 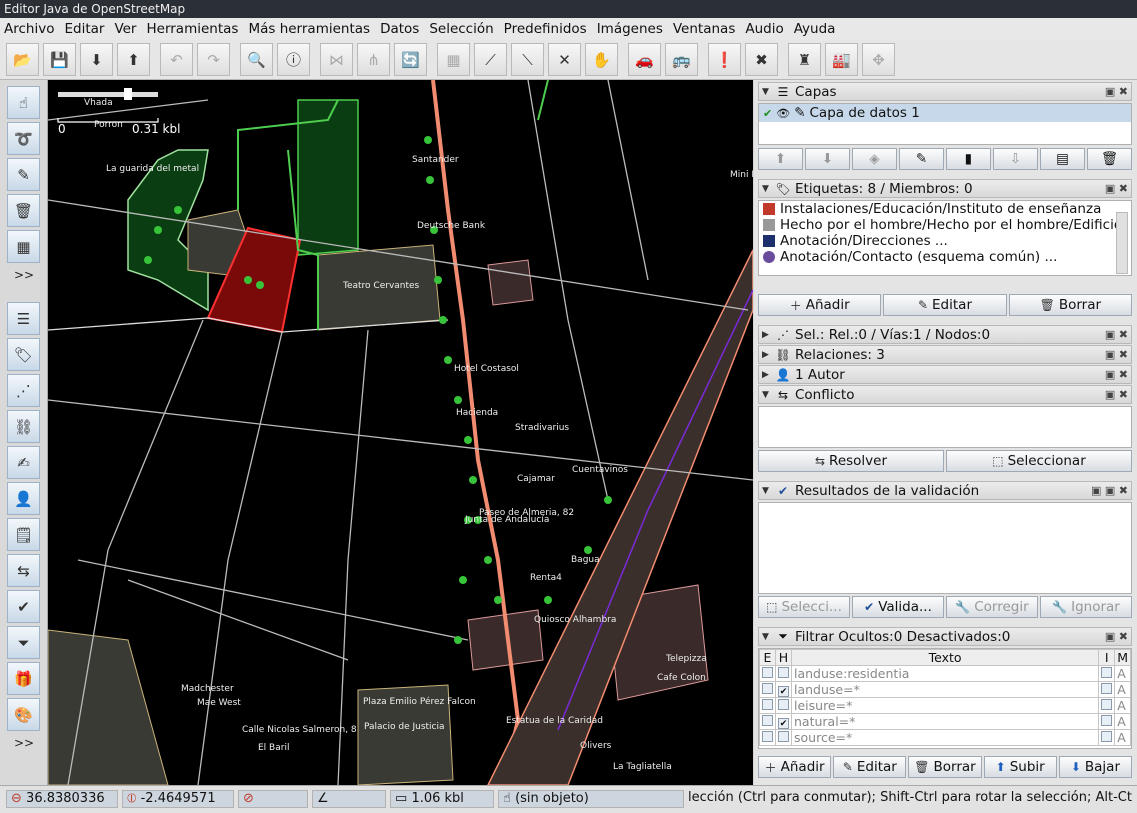 I want to click on table-row: landuse:residentia A, so click(x=945, y=673).